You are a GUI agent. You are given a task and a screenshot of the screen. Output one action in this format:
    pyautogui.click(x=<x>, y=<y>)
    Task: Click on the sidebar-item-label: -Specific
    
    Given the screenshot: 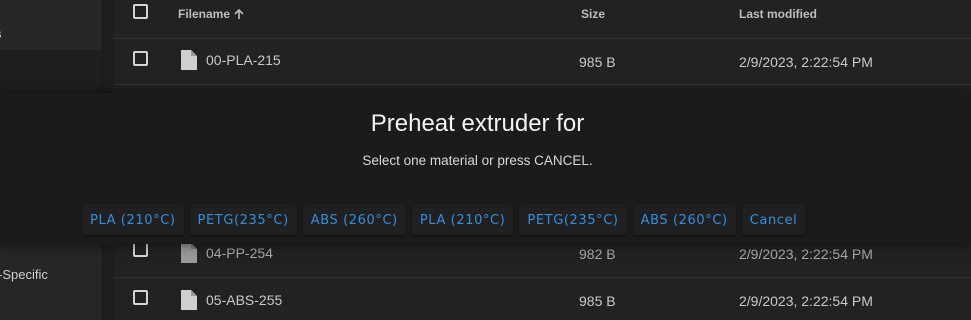 What is the action you would take?
    pyautogui.click(x=24, y=274)
    